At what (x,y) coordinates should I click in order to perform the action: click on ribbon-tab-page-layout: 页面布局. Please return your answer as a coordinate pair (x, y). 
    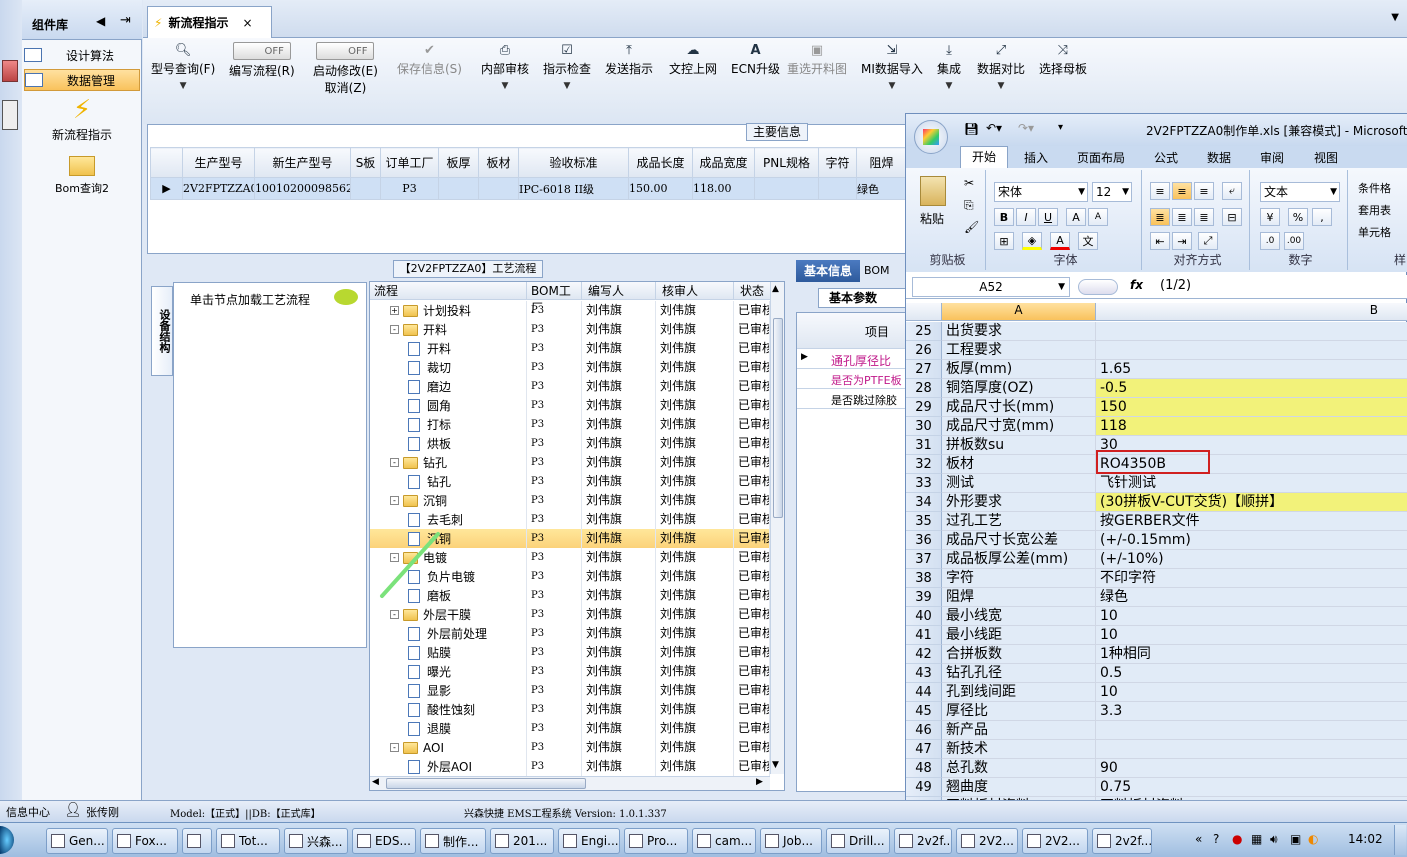
    Looking at the image, I should click on (1101, 157).